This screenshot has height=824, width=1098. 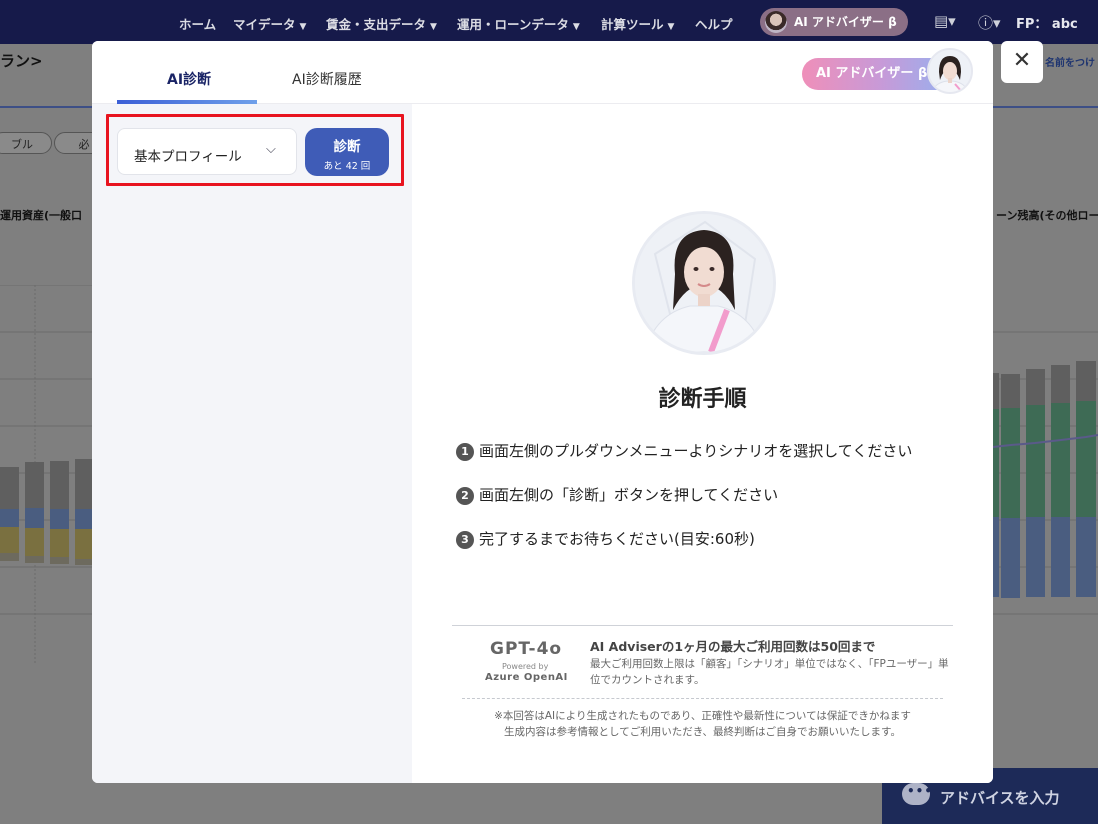 What do you see at coordinates (702, 698) in the screenshot?
I see `footer-dashed-divider` at bounding box center [702, 698].